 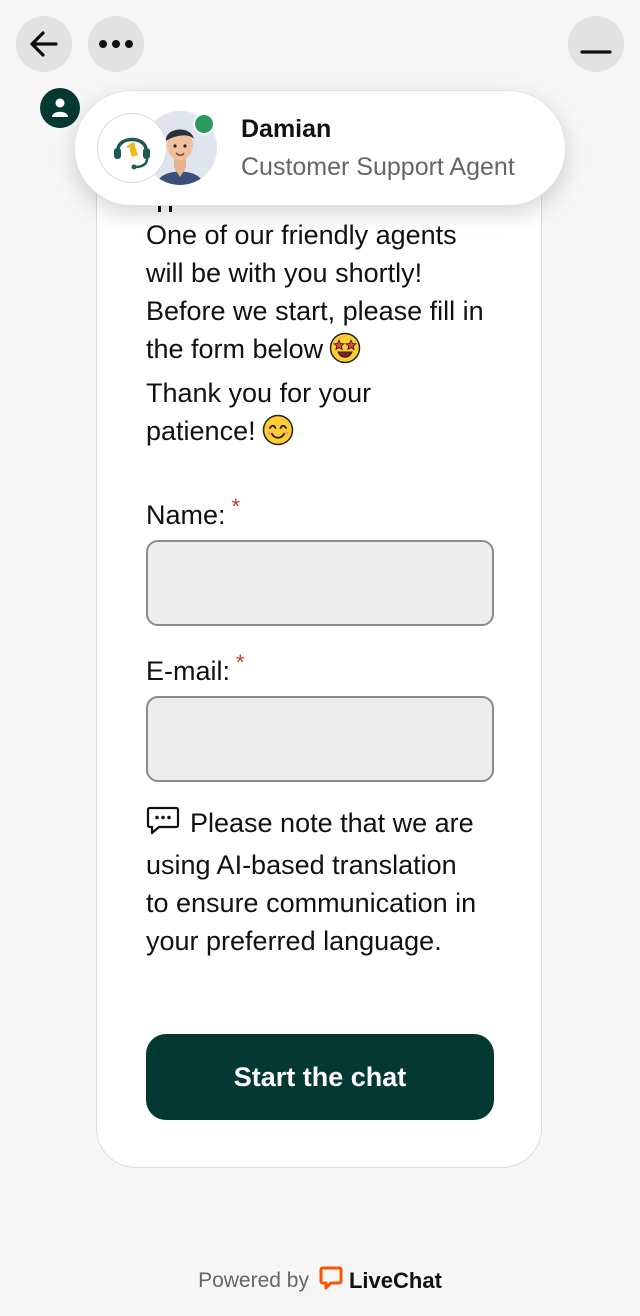 I want to click on note-line: your preferred language., so click(x=294, y=941).